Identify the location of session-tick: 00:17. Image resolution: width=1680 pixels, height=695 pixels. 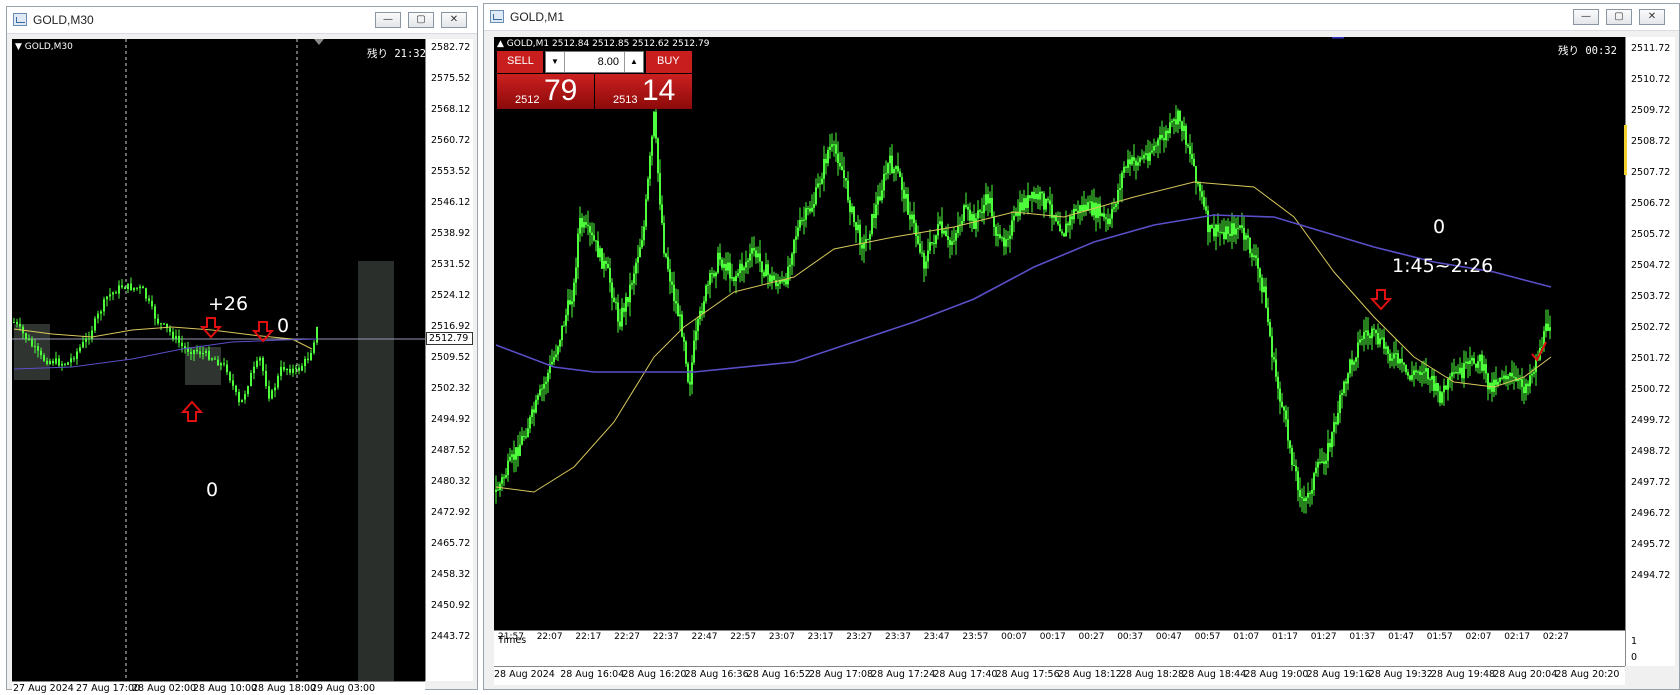
(1052, 637).